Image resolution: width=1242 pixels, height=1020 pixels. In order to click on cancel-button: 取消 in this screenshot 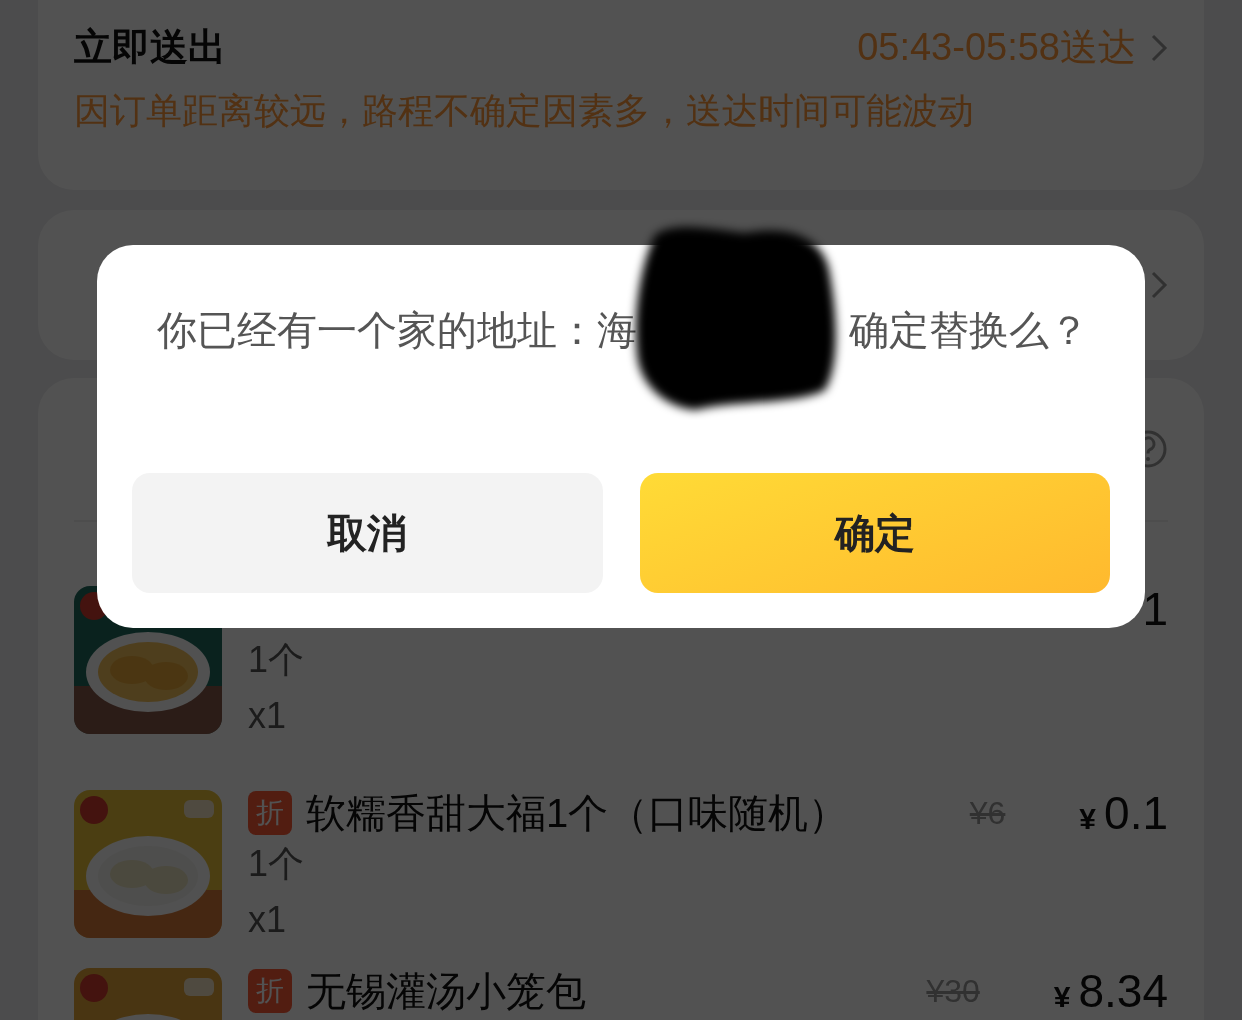, I will do `click(367, 533)`.